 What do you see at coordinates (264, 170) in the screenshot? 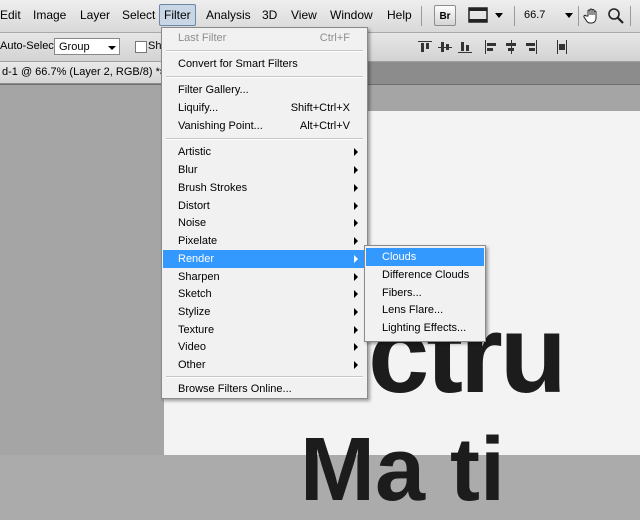
I see `menu-item-blur: Blur` at bounding box center [264, 170].